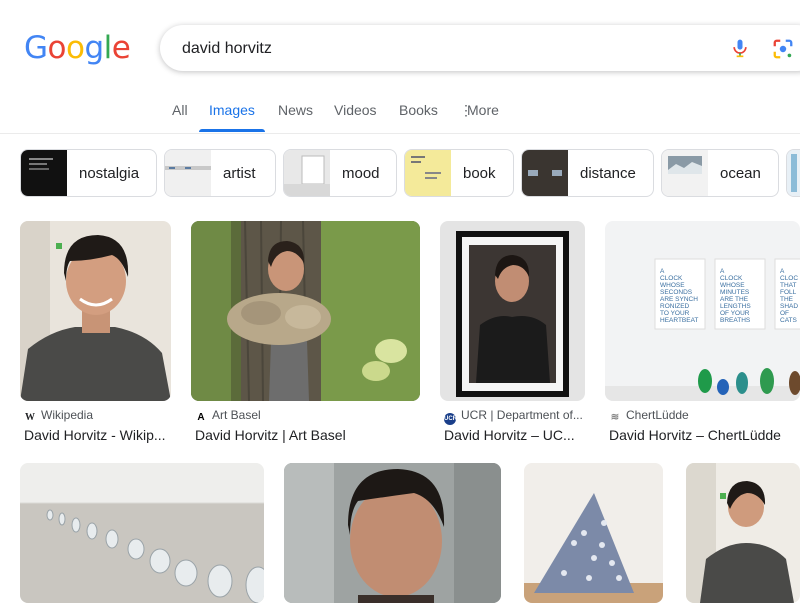 The height and width of the screenshot is (603, 800). I want to click on google-logo: Google, so click(77, 48).